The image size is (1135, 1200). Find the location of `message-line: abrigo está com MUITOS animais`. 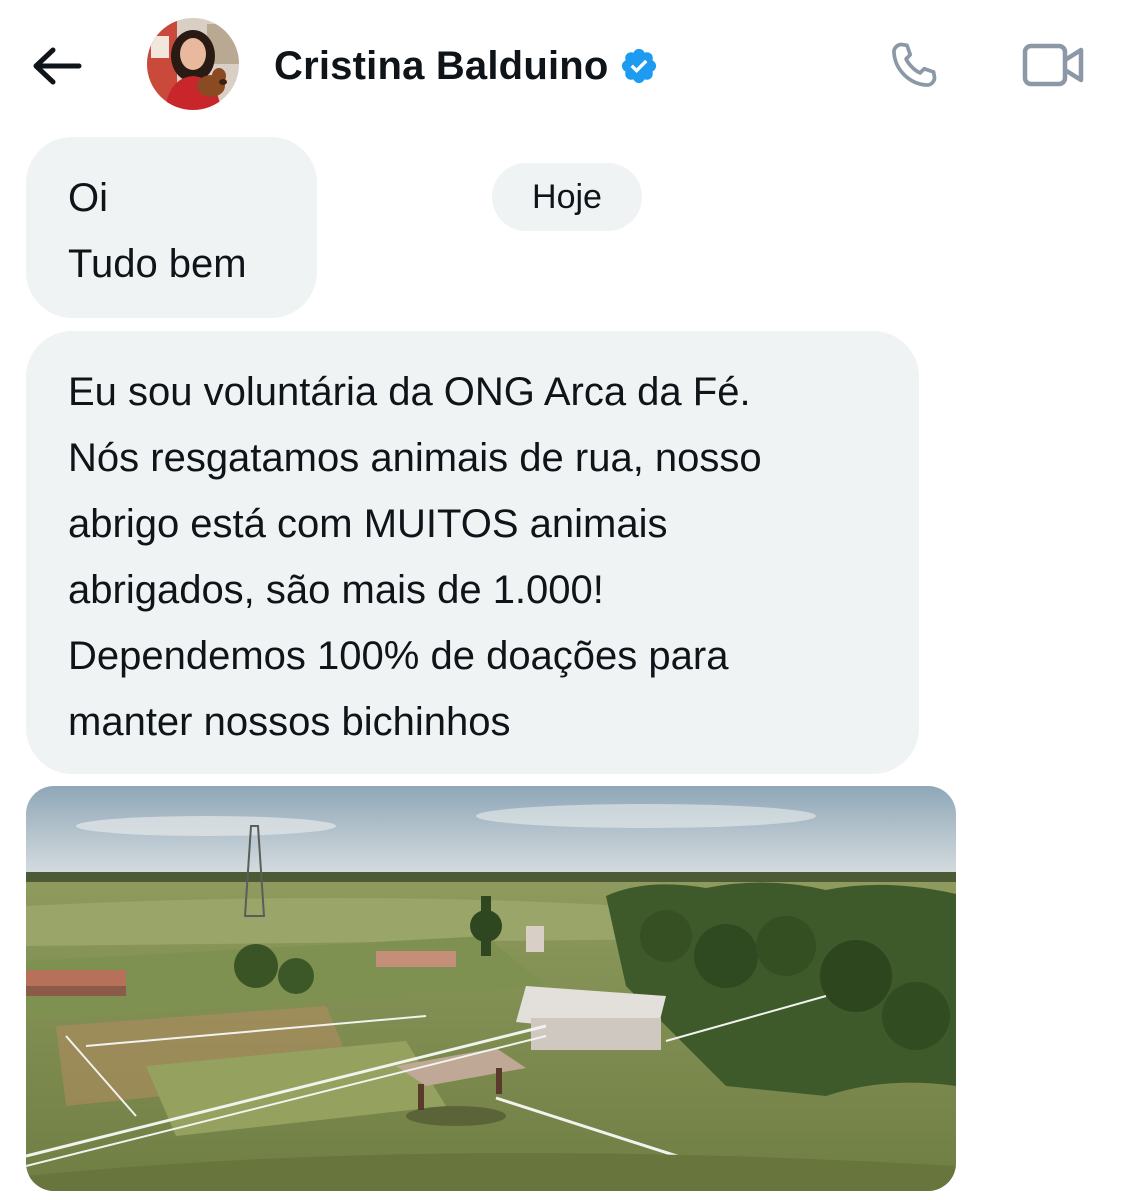

message-line: abrigo está com MUITOS animais is located at coordinates (368, 524).